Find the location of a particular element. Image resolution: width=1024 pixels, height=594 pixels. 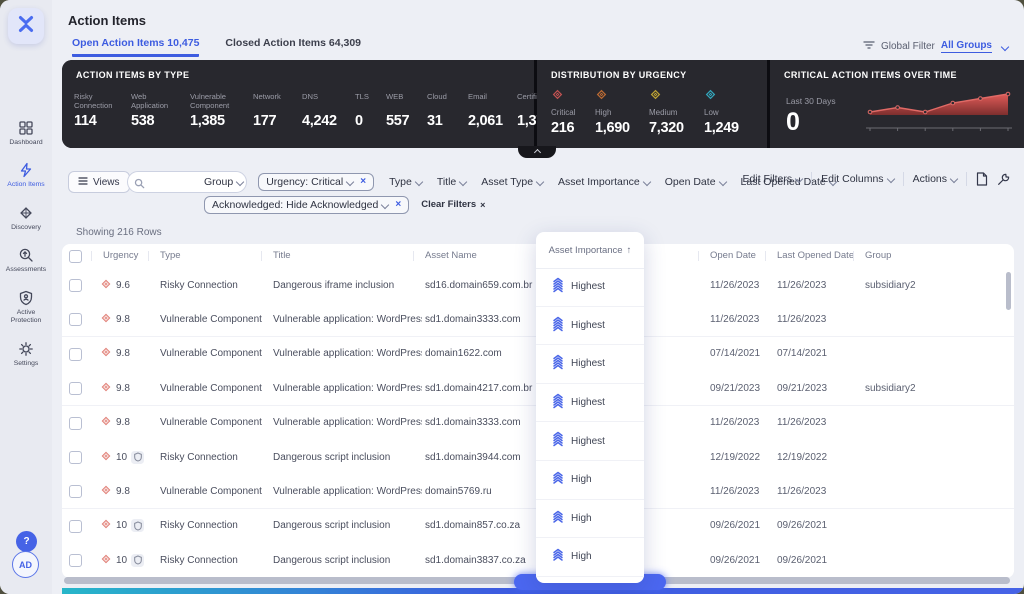

stats-collapse-handle is located at coordinates (537, 152).